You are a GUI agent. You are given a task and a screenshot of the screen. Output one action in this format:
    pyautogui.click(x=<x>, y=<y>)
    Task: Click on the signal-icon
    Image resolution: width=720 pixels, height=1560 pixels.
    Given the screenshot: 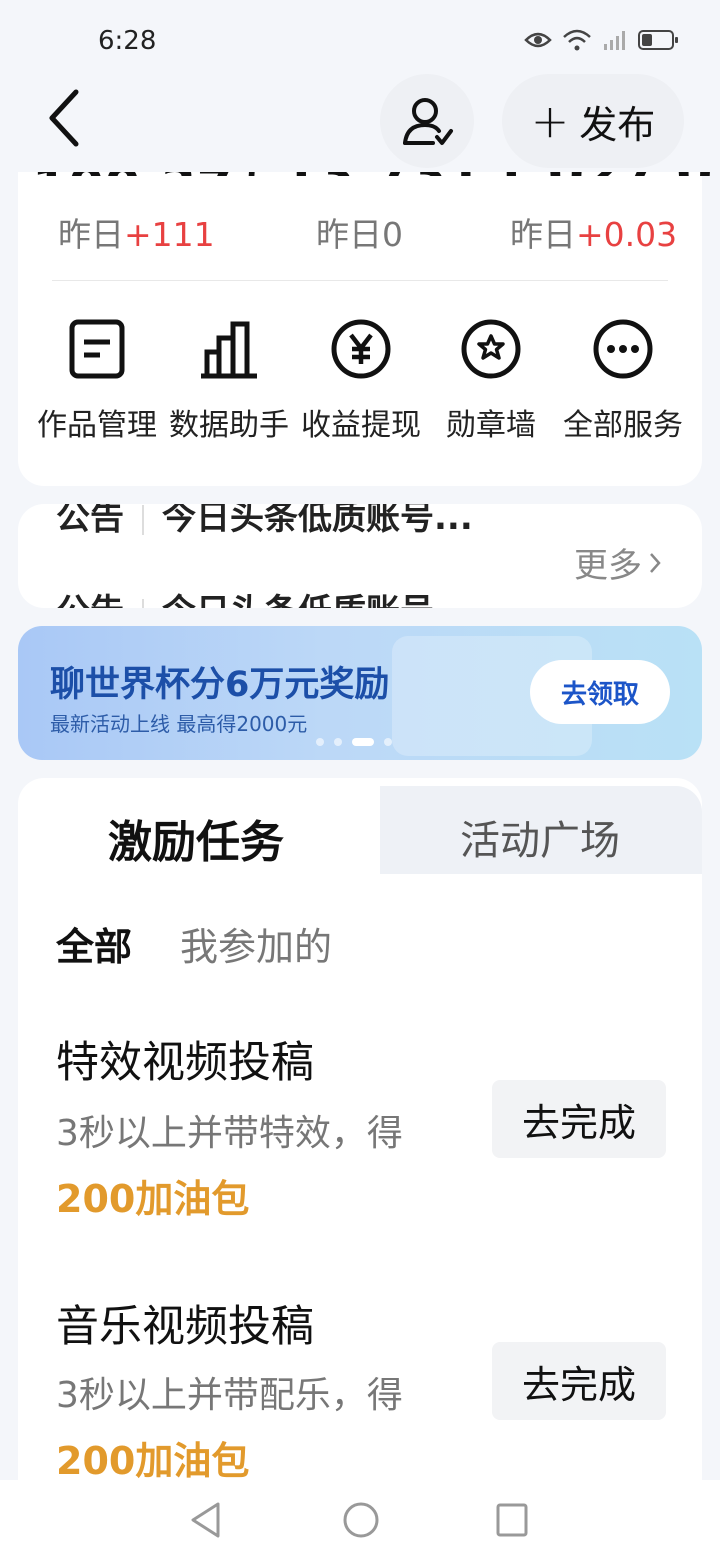 What is the action you would take?
    pyautogui.click(x=614, y=40)
    